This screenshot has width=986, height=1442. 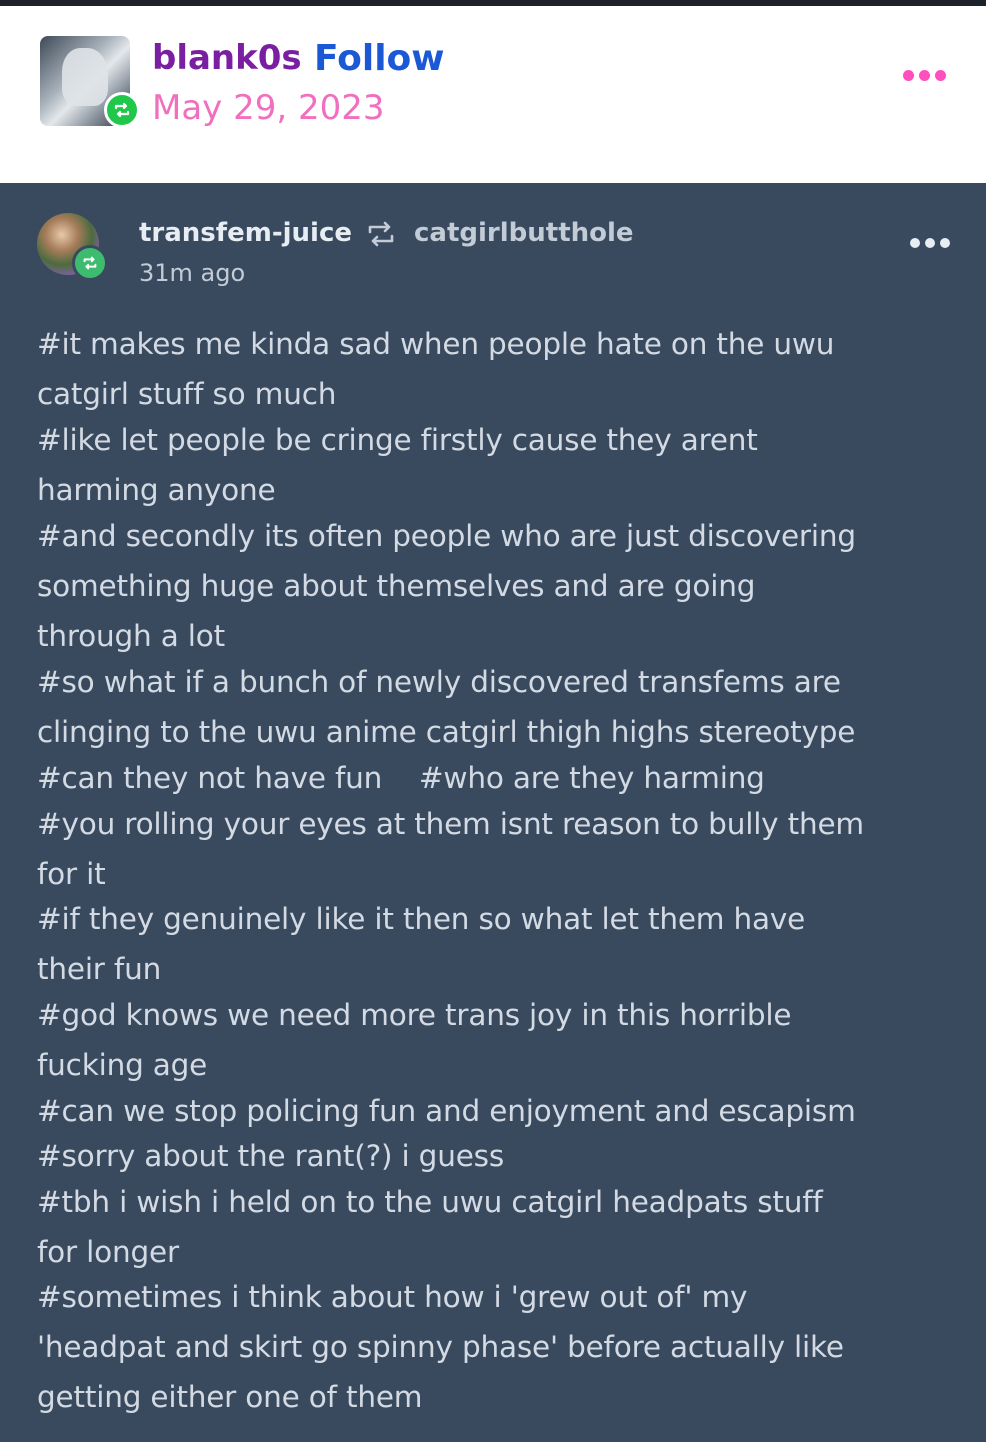 What do you see at coordinates (268, 108) in the screenshot?
I see `post-date: May 29, 2023` at bounding box center [268, 108].